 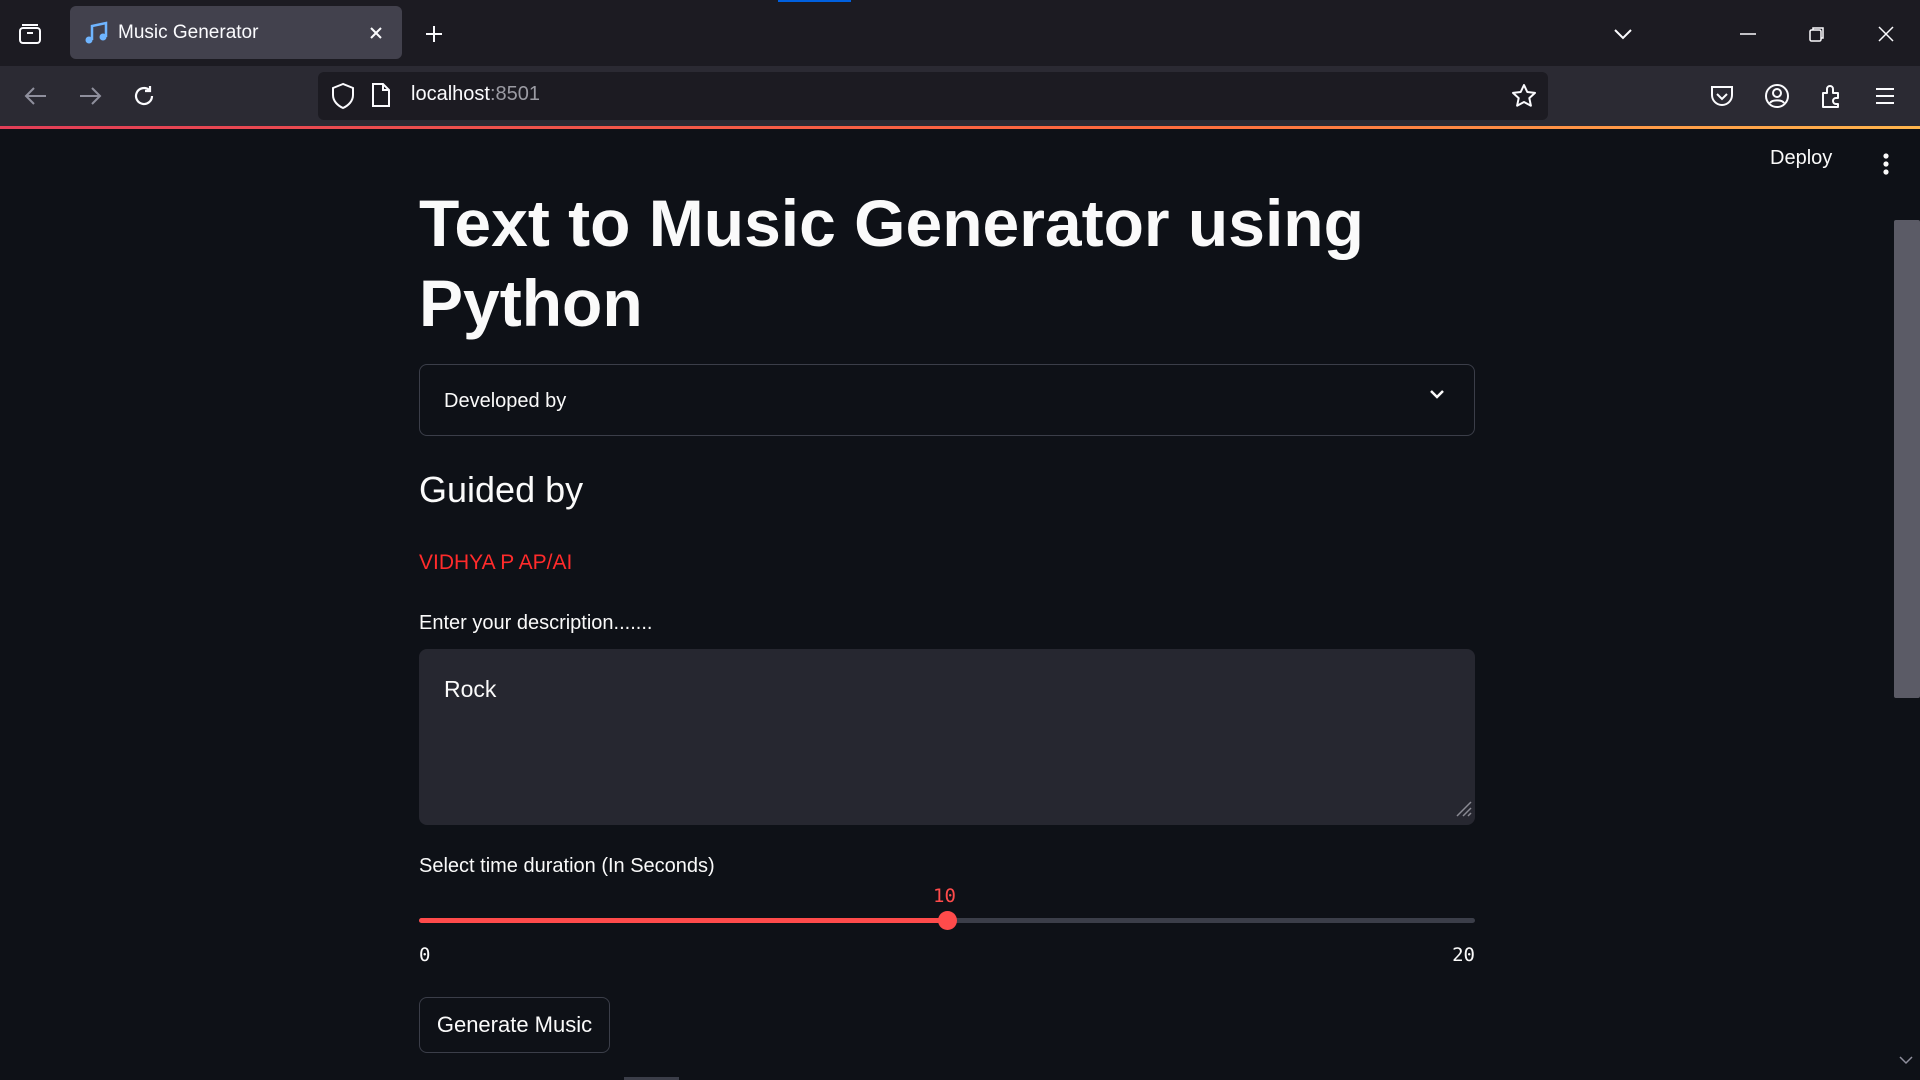 I want to click on forward-icon, so click(x=90, y=96).